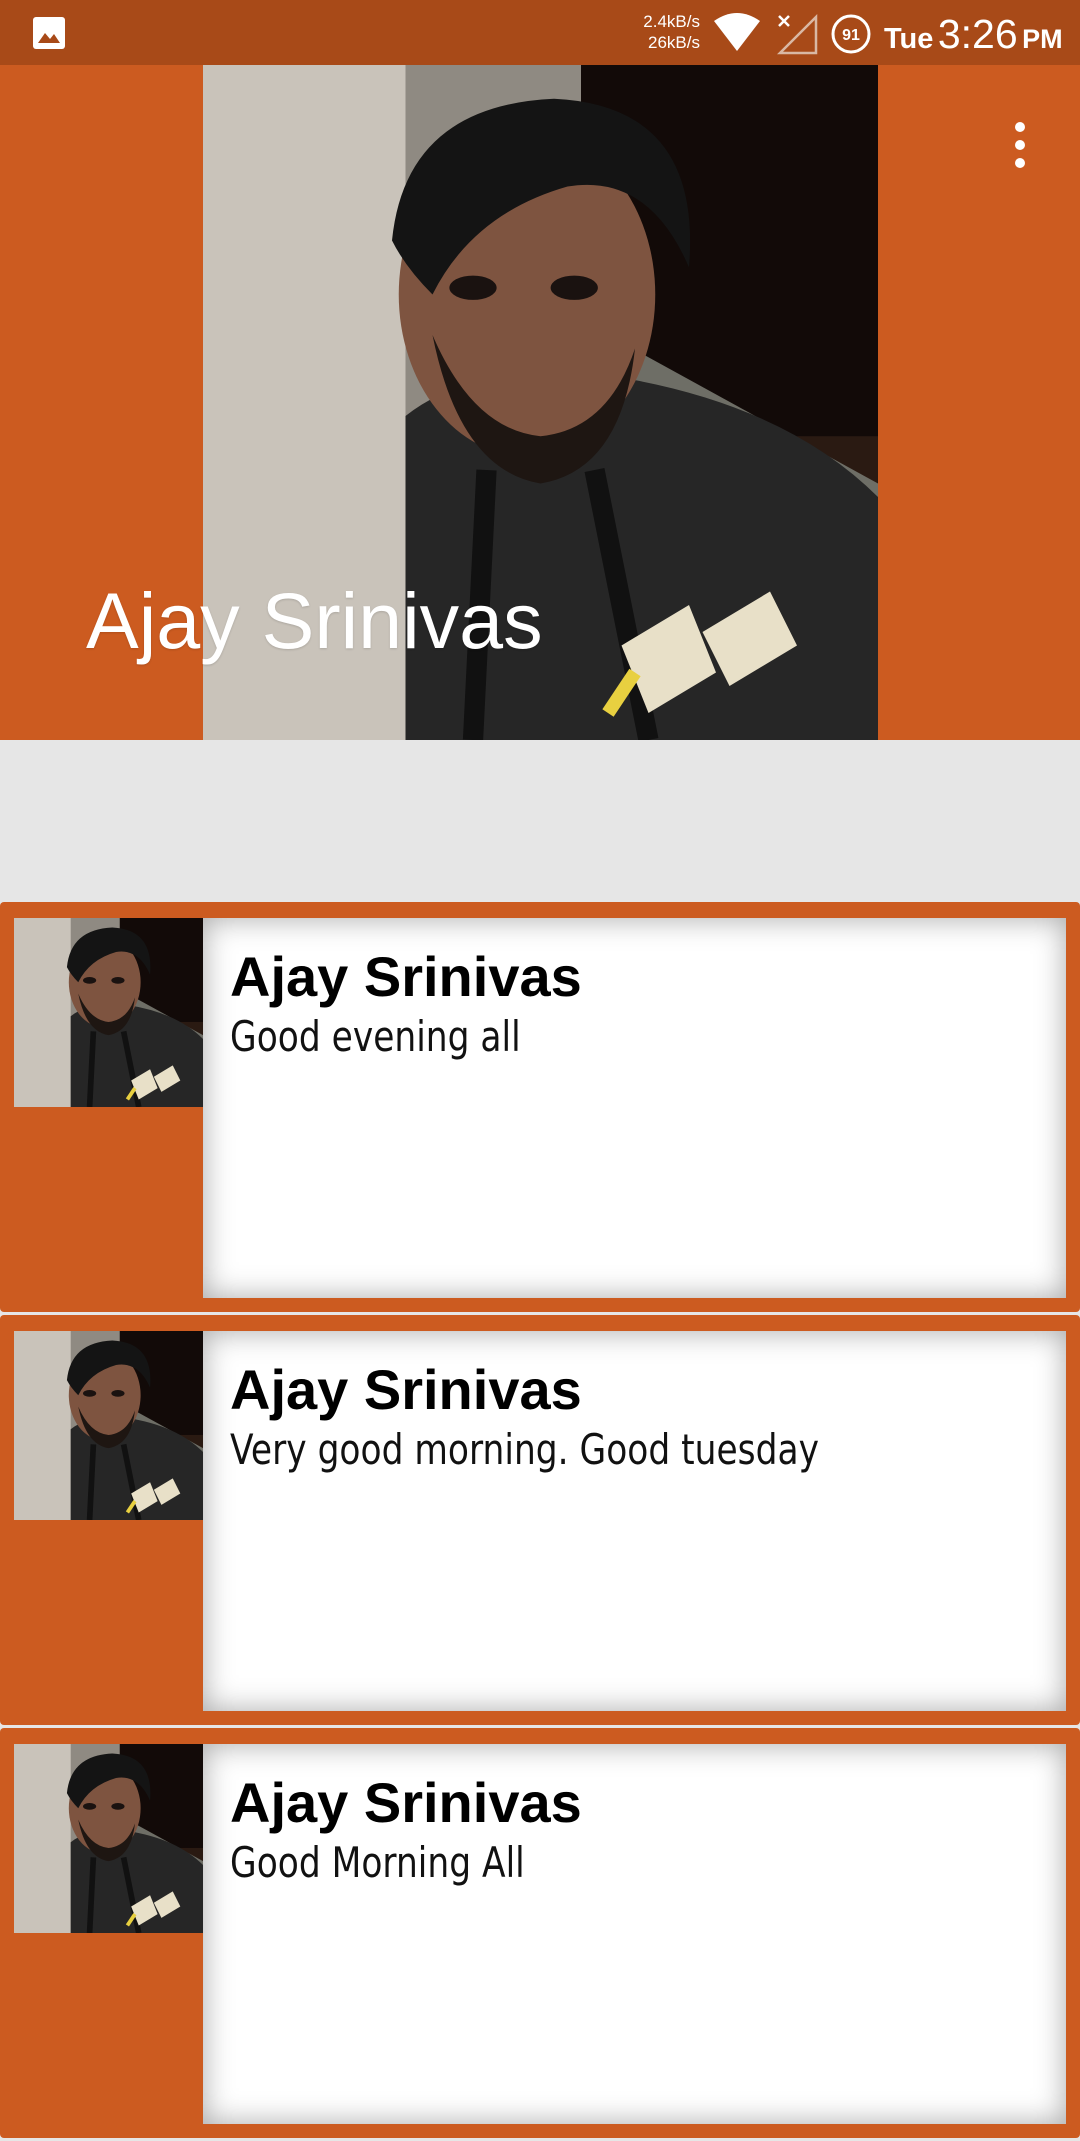 Image resolution: width=1080 pixels, height=2141 pixels. Describe the element at coordinates (674, 42) in the screenshot. I see `net-down-speed: 26kB/s` at that location.